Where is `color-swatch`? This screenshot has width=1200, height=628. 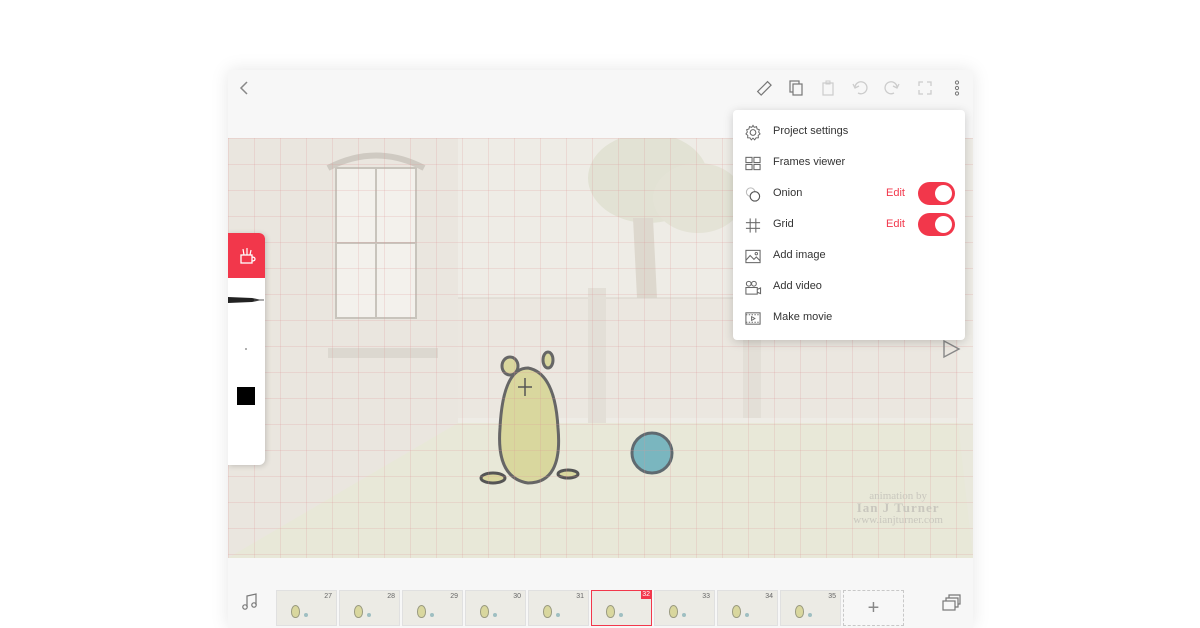
color-swatch is located at coordinates (246, 396).